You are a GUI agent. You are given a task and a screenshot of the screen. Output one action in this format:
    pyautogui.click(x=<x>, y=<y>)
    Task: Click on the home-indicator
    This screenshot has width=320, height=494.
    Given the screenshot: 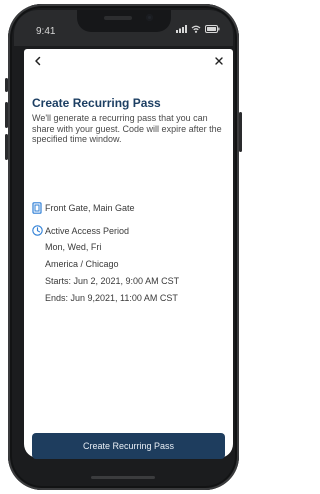 What is the action you would take?
    pyautogui.click(x=123, y=477)
    